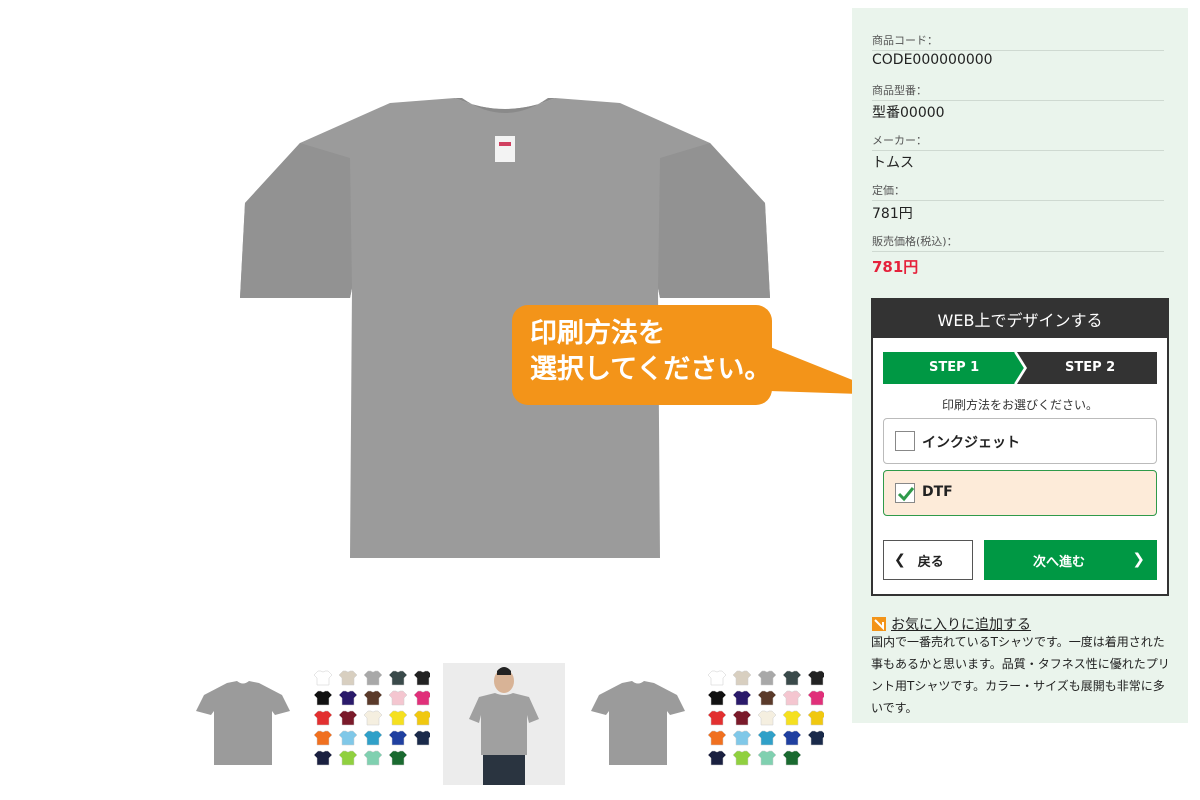 This screenshot has width=1200, height=800. Describe the element at coordinates (1090, 367) in the screenshot. I see `step2-label: STEP 2` at that location.